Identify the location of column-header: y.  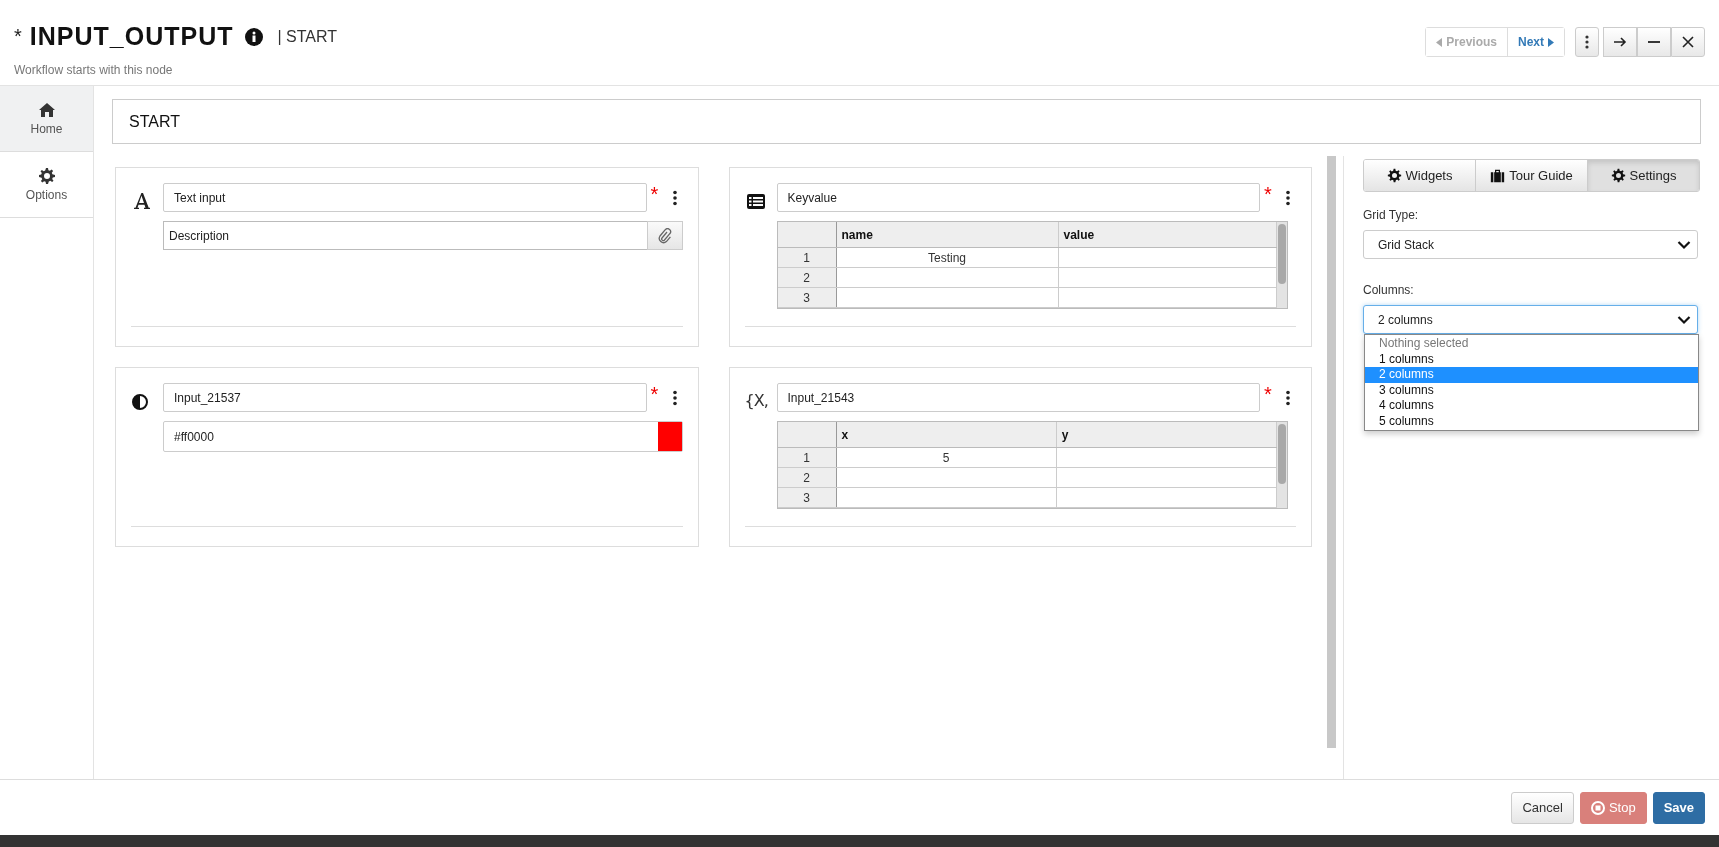
(1166, 435).